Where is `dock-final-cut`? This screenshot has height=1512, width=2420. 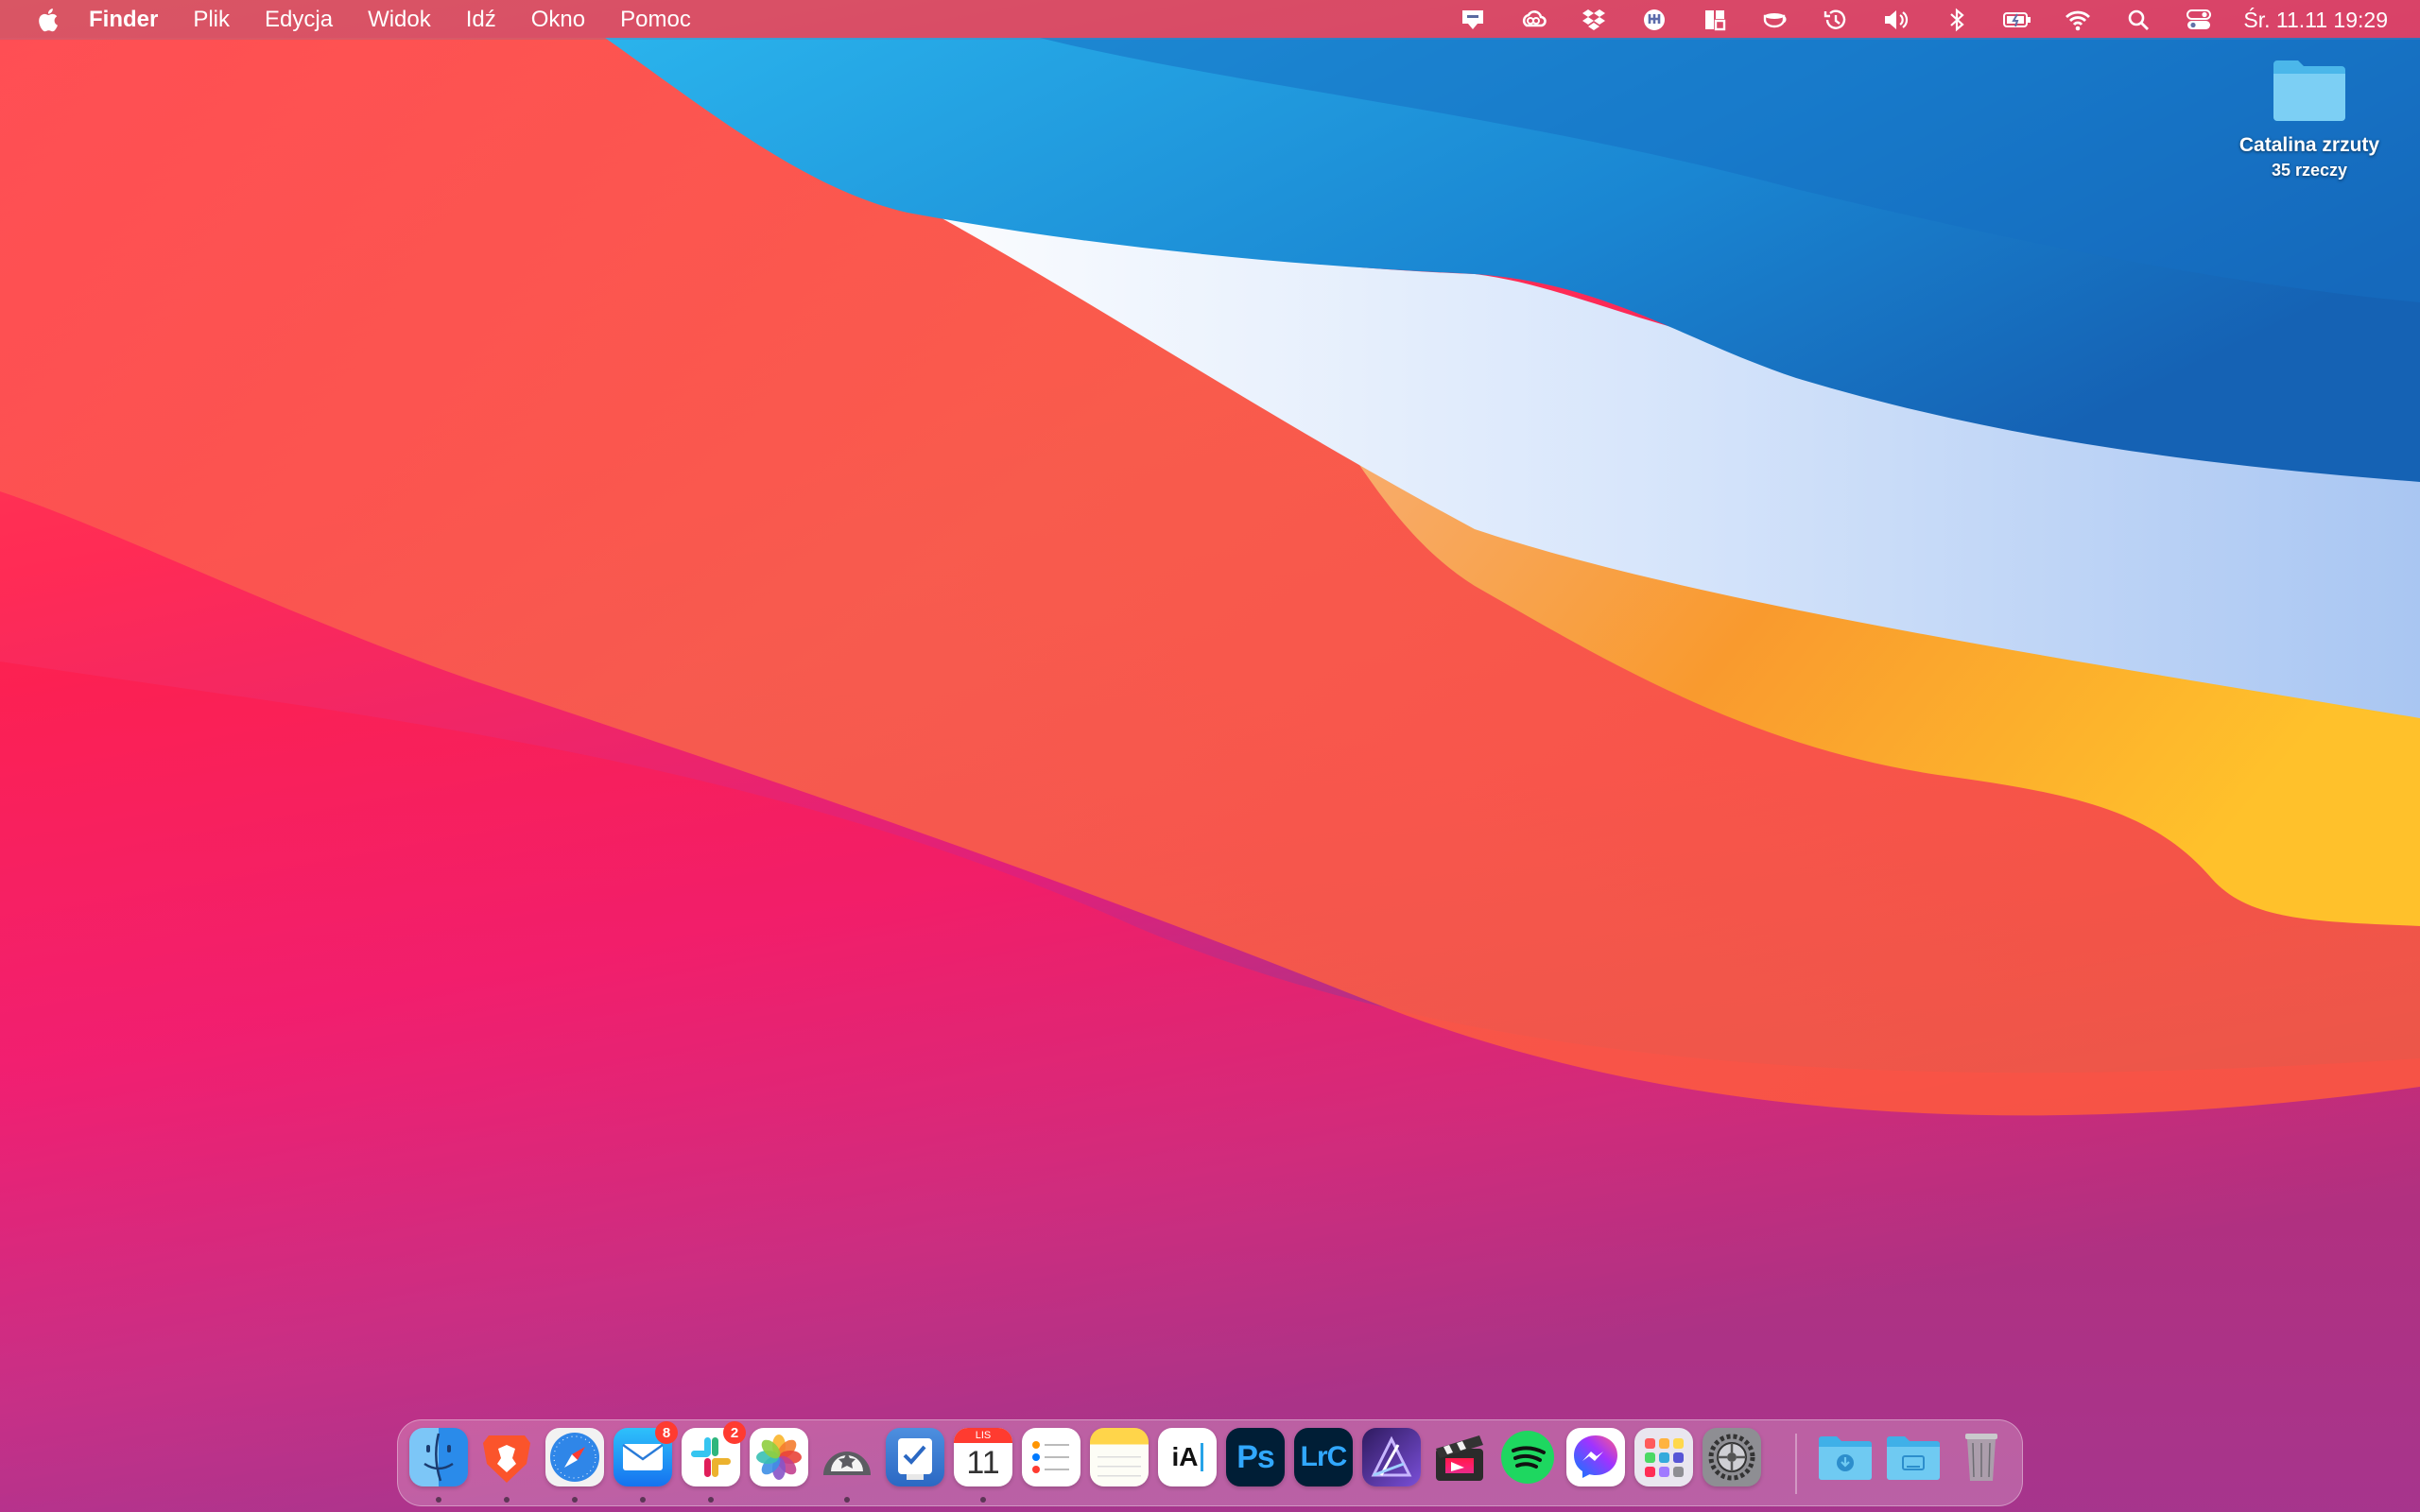 dock-final-cut is located at coordinates (1459, 1457).